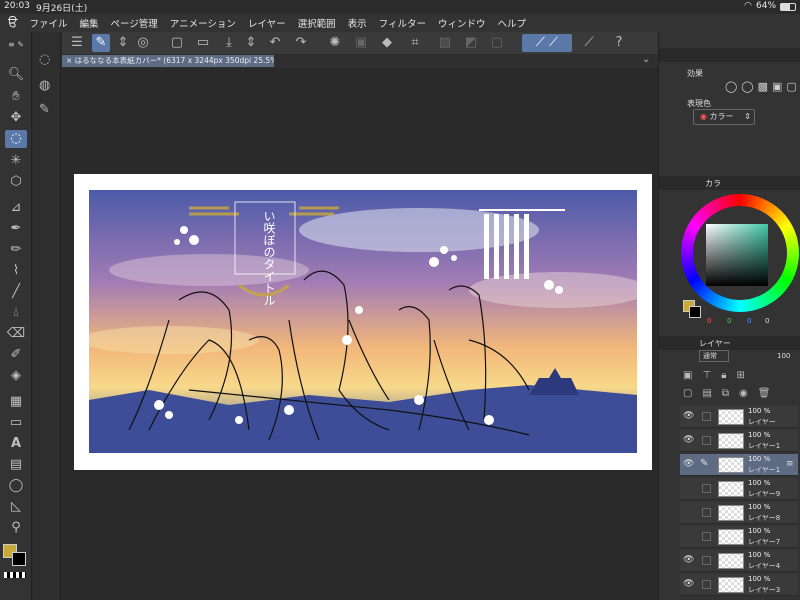 The image size is (800, 600). I want to click on app-logo-icon: ੳ, so click(12, 23).